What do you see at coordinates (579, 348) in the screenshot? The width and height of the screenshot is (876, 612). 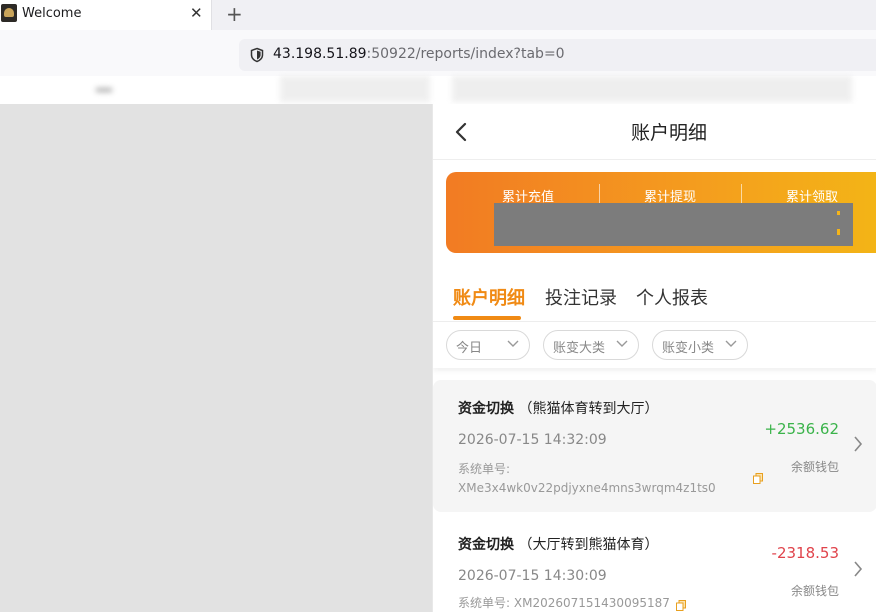 I see `filter-label: 账变大类` at bounding box center [579, 348].